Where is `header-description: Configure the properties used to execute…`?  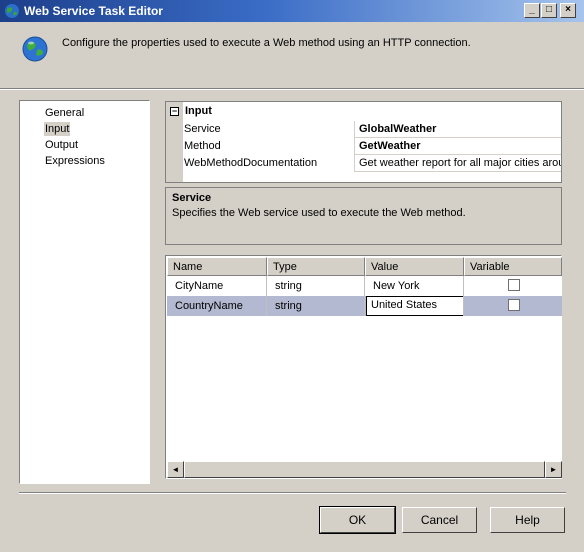 header-description: Configure the properties used to execute… is located at coordinates (266, 43).